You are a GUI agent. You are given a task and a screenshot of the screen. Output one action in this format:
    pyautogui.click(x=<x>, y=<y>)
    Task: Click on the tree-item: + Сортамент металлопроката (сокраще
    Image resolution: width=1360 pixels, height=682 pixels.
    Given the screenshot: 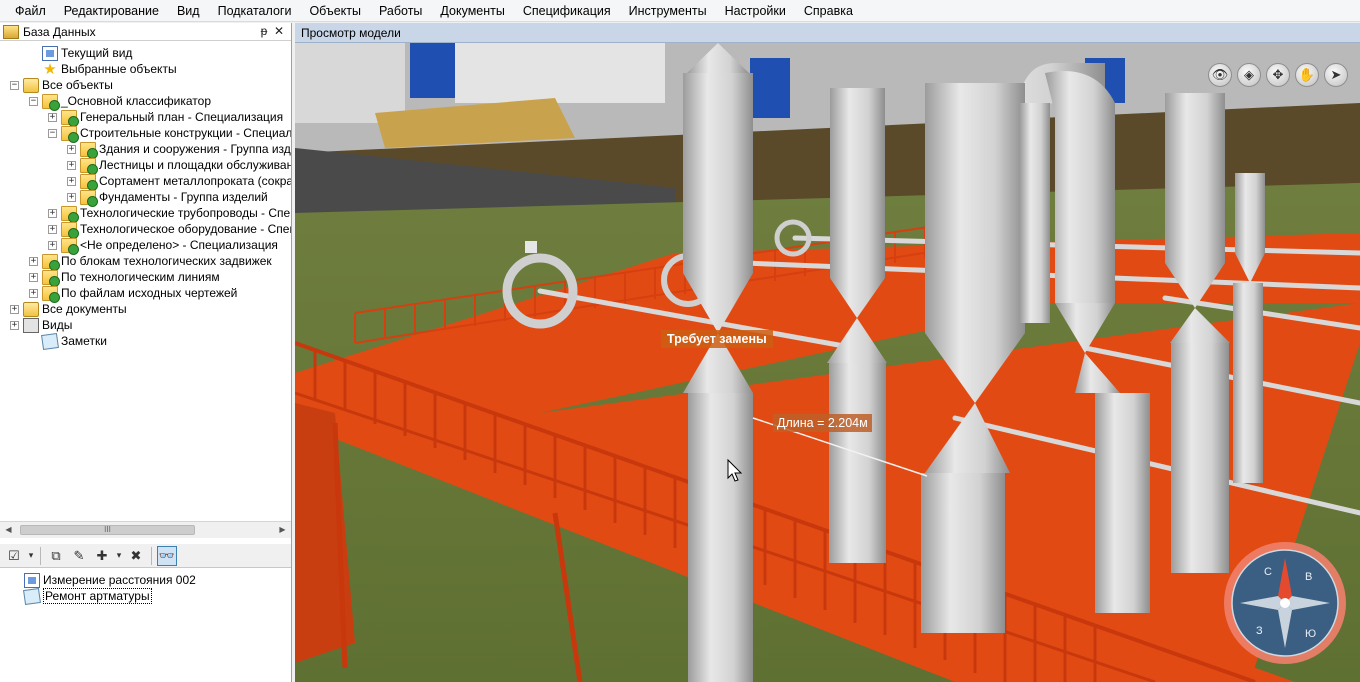 What is the action you would take?
    pyautogui.click(x=179, y=182)
    